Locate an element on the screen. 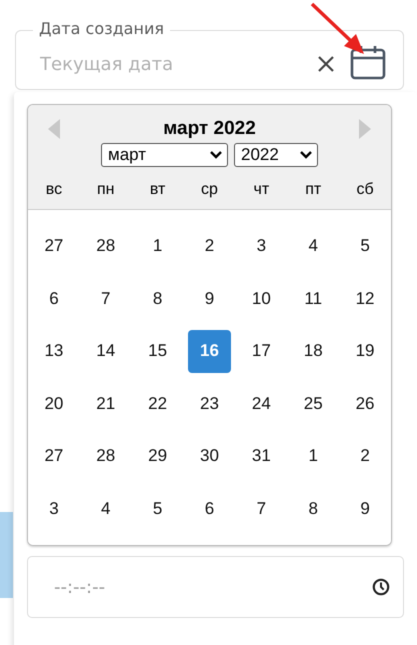  day-cell: 19 is located at coordinates (365, 351).